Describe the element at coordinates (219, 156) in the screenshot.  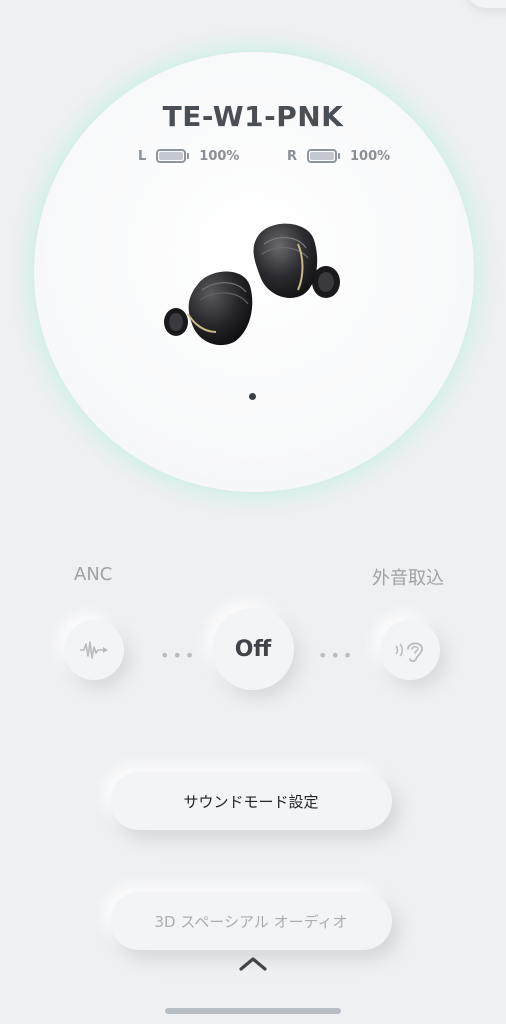
I see `left-battery-percent: 100%` at that location.